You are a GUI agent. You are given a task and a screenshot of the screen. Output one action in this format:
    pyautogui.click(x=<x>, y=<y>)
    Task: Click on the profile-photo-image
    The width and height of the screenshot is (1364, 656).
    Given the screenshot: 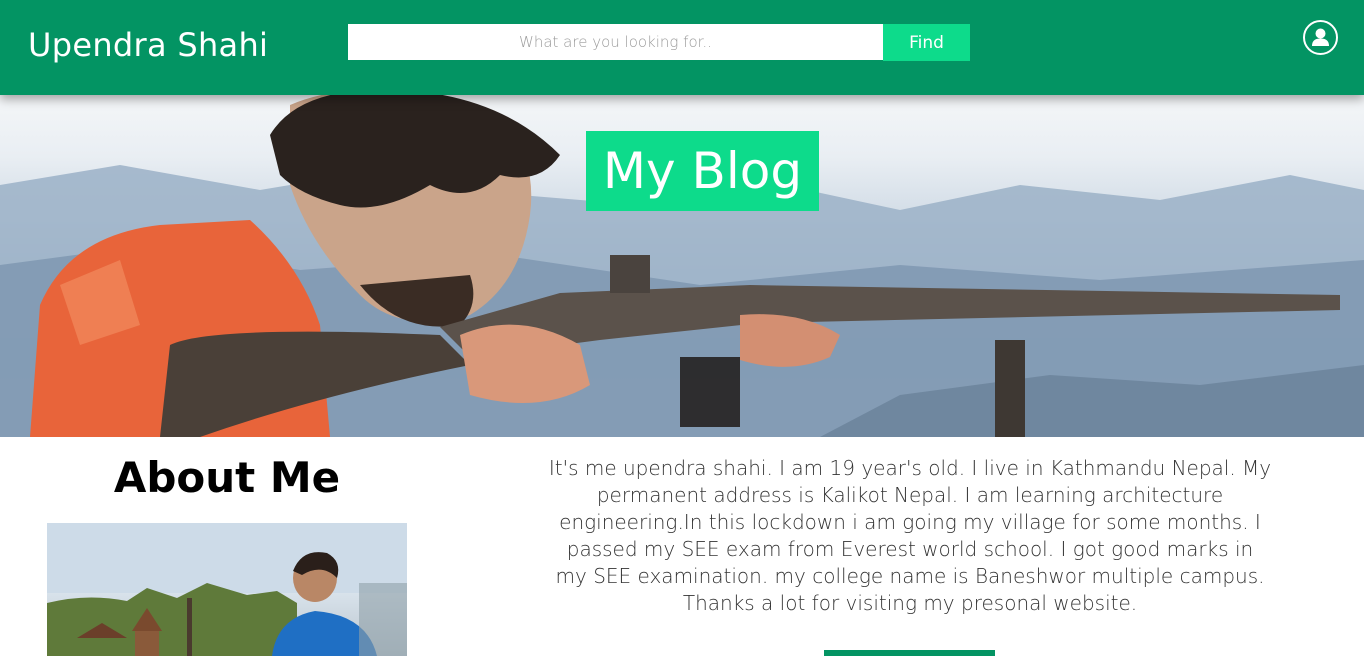 What is the action you would take?
    pyautogui.click(x=227, y=589)
    